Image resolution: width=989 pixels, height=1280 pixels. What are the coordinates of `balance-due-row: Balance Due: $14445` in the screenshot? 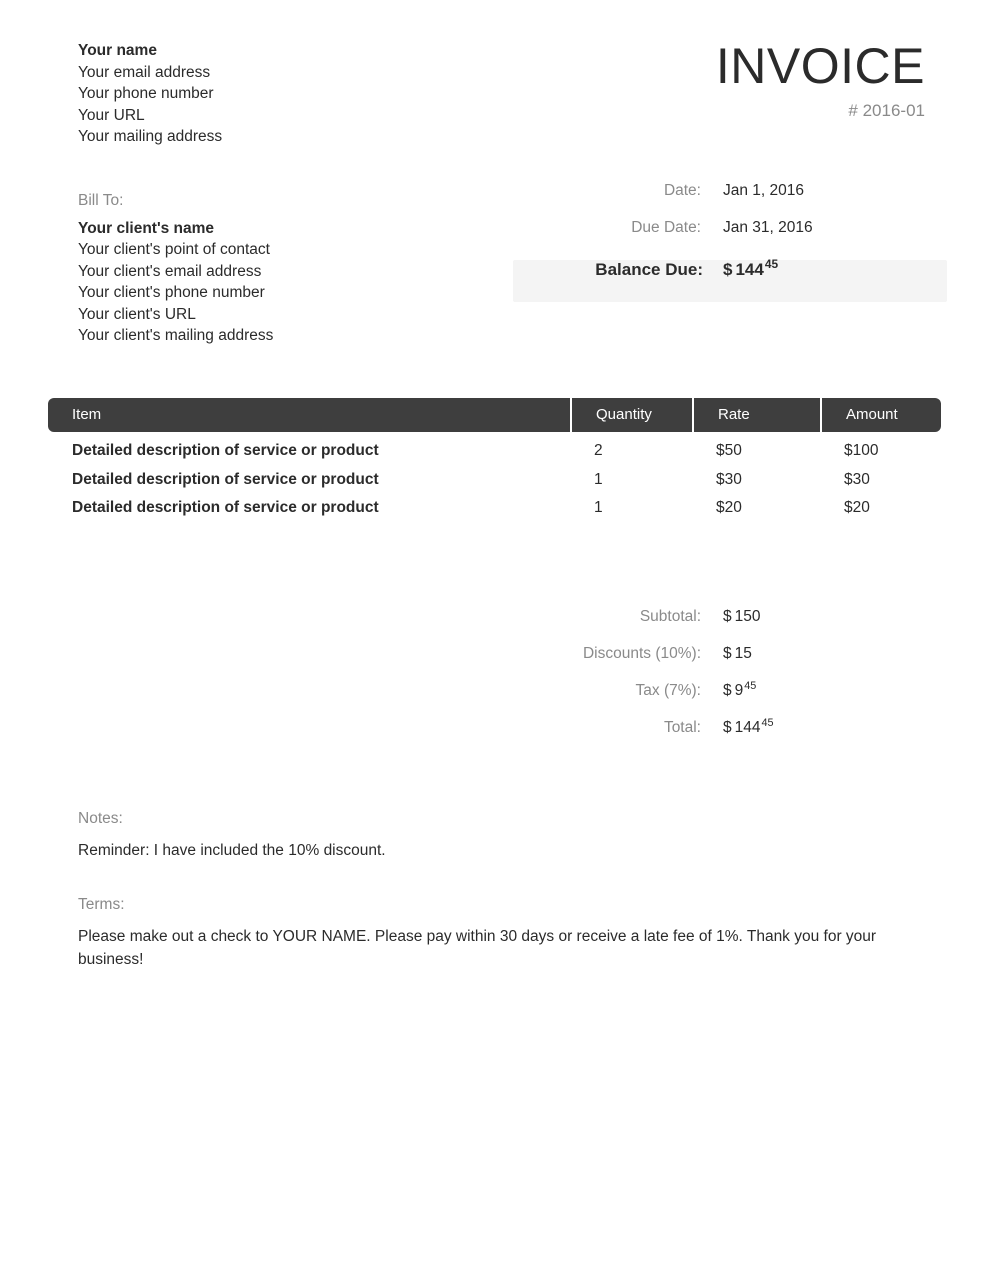 It's located at (730, 279).